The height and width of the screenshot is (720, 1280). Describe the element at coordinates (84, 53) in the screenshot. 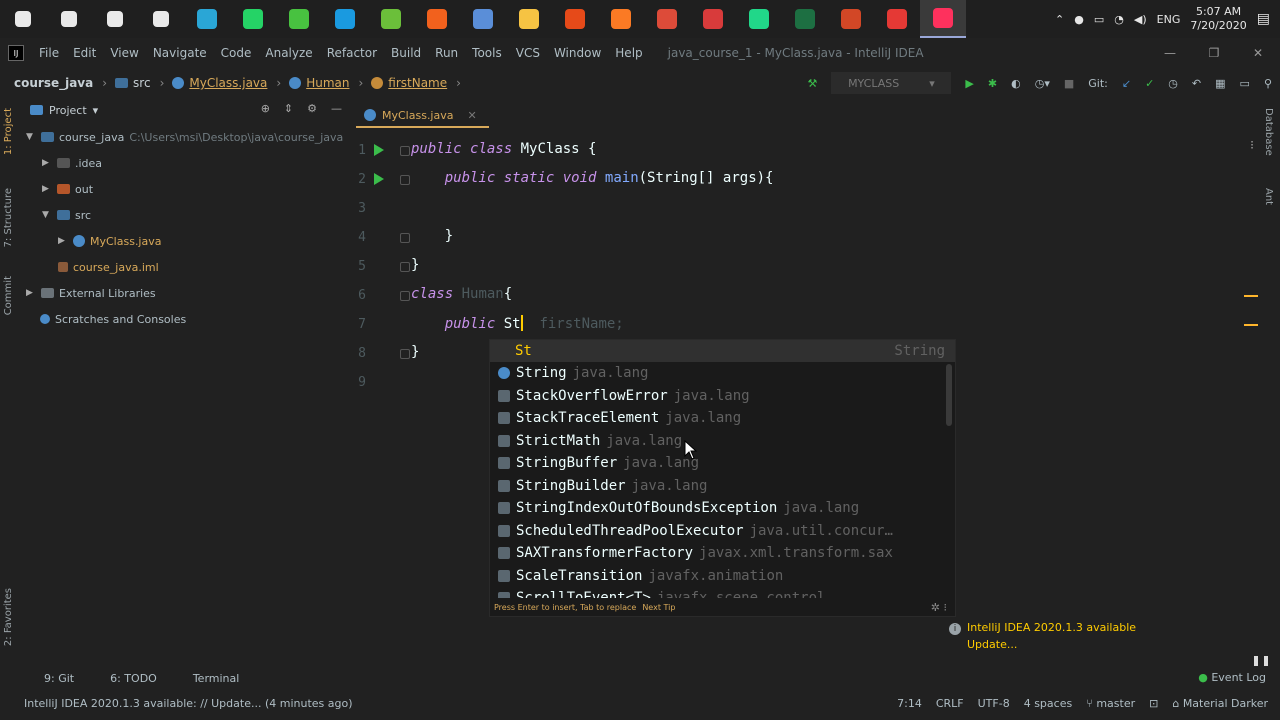

I see `menu-edit: Edit` at that location.